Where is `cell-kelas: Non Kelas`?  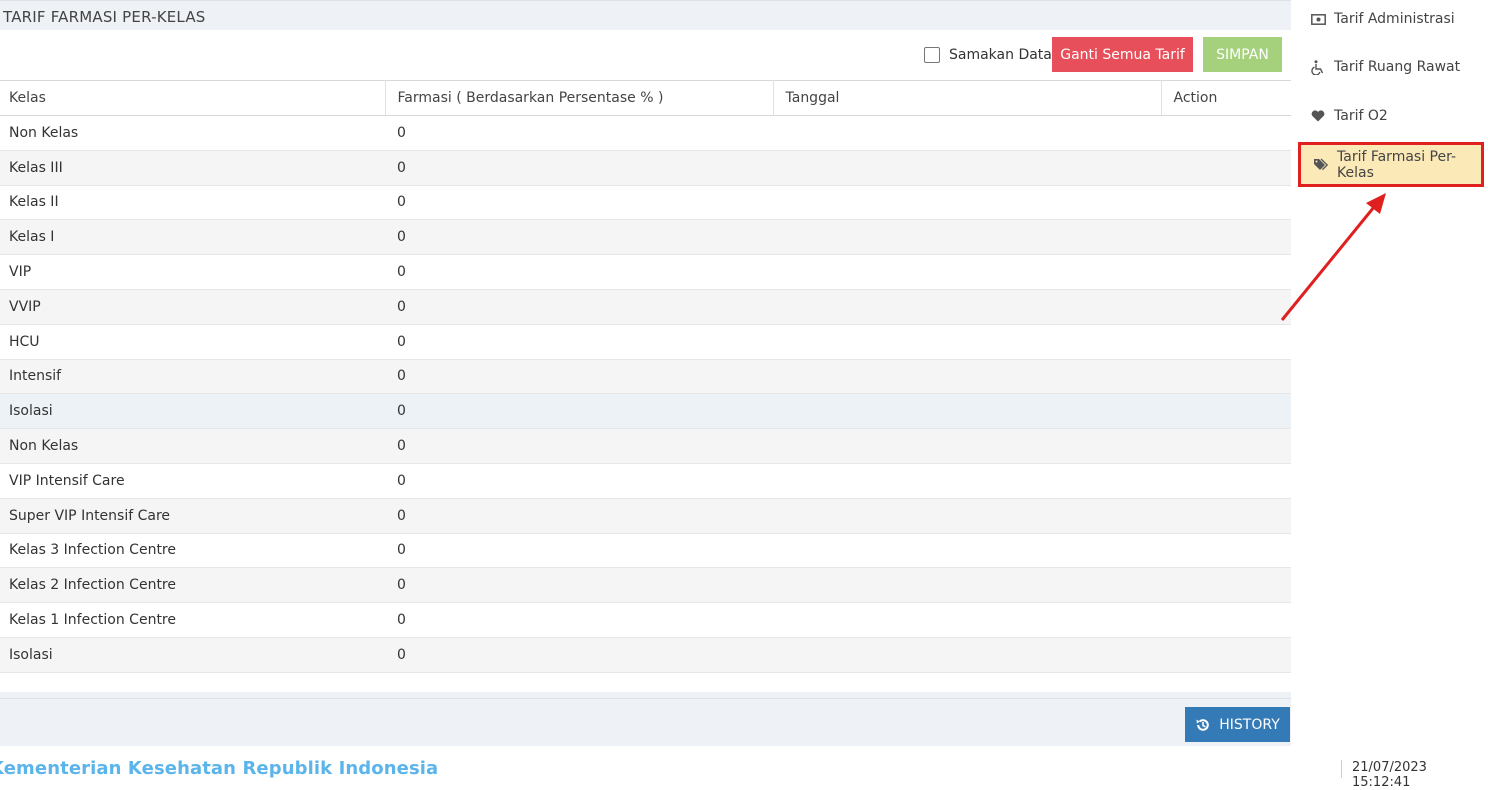
cell-kelas: Non Kelas is located at coordinates (192, 133).